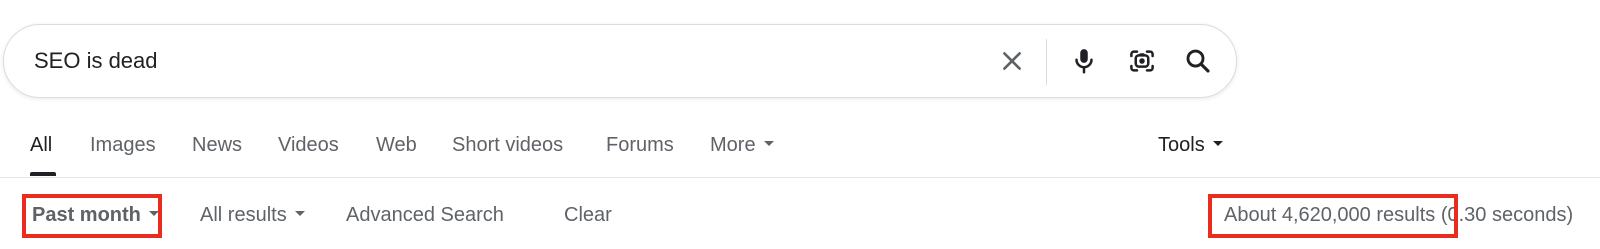  What do you see at coordinates (800, 177) in the screenshot?
I see `tabs-divider` at bounding box center [800, 177].